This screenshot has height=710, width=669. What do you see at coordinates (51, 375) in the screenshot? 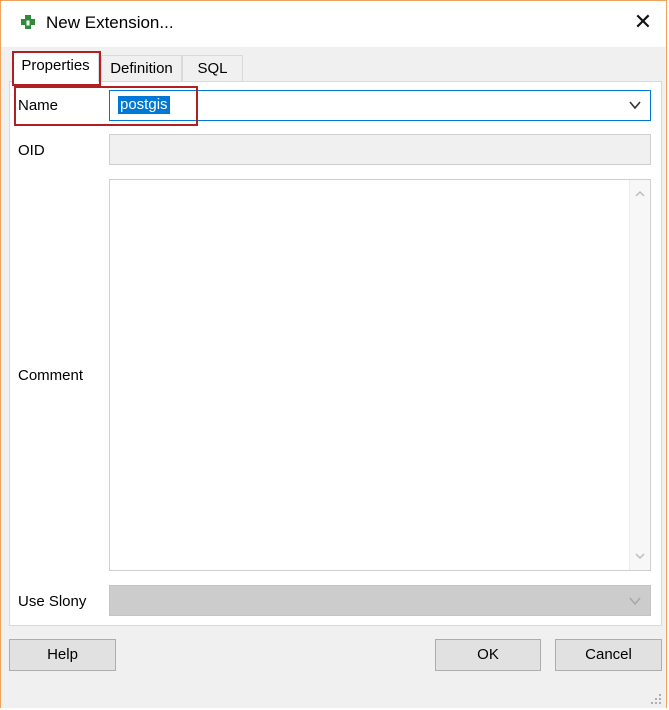
I see `comment-label: Comment` at bounding box center [51, 375].